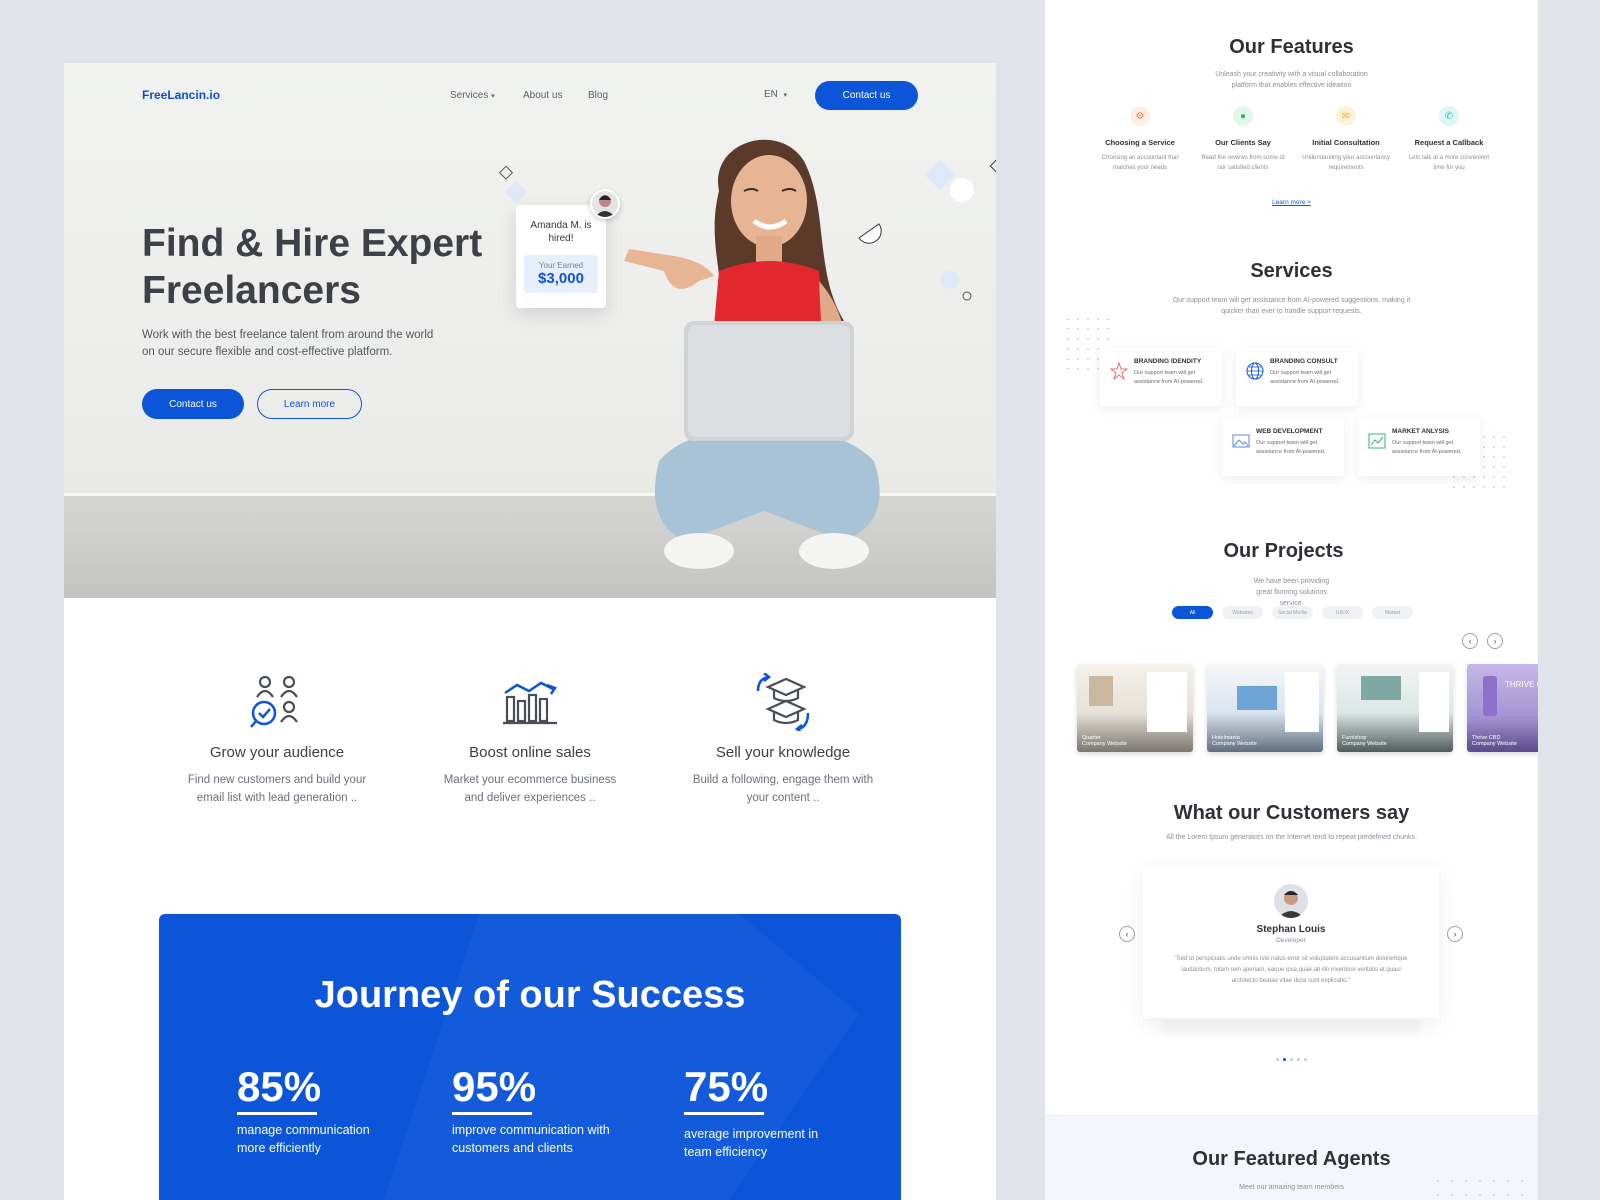 The image size is (1600, 1200). I want to click on logo: FreeLancin.io, so click(181, 95).